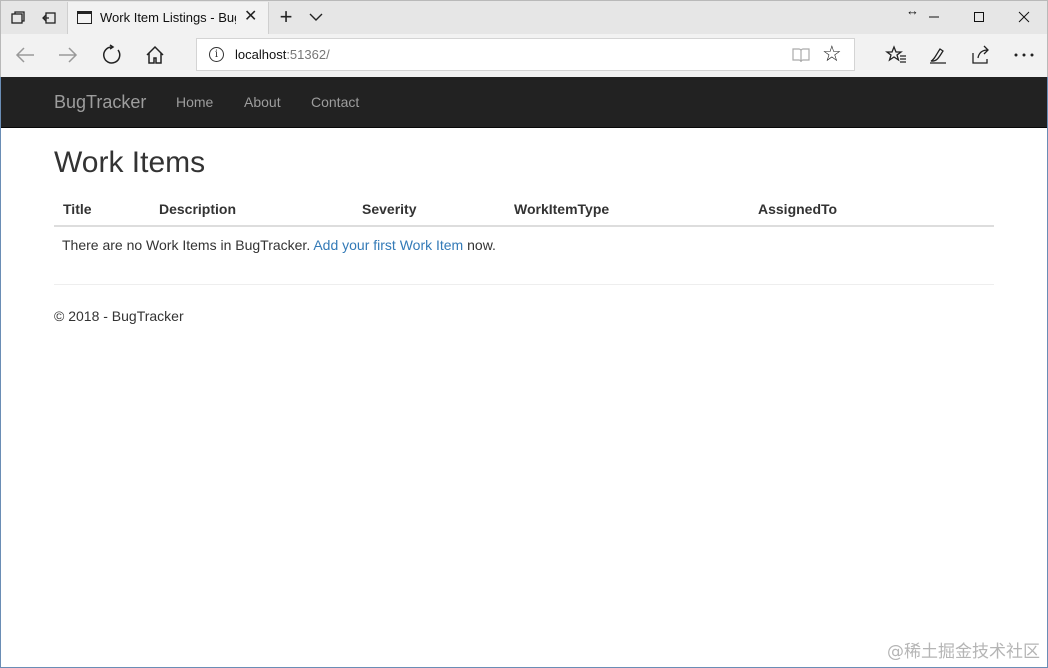 This screenshot has width=1048, height=668. What do you see at coordinates (261, 54) in the screenshot?
I see `url-host: localhost` at bounding box center [261, 54].